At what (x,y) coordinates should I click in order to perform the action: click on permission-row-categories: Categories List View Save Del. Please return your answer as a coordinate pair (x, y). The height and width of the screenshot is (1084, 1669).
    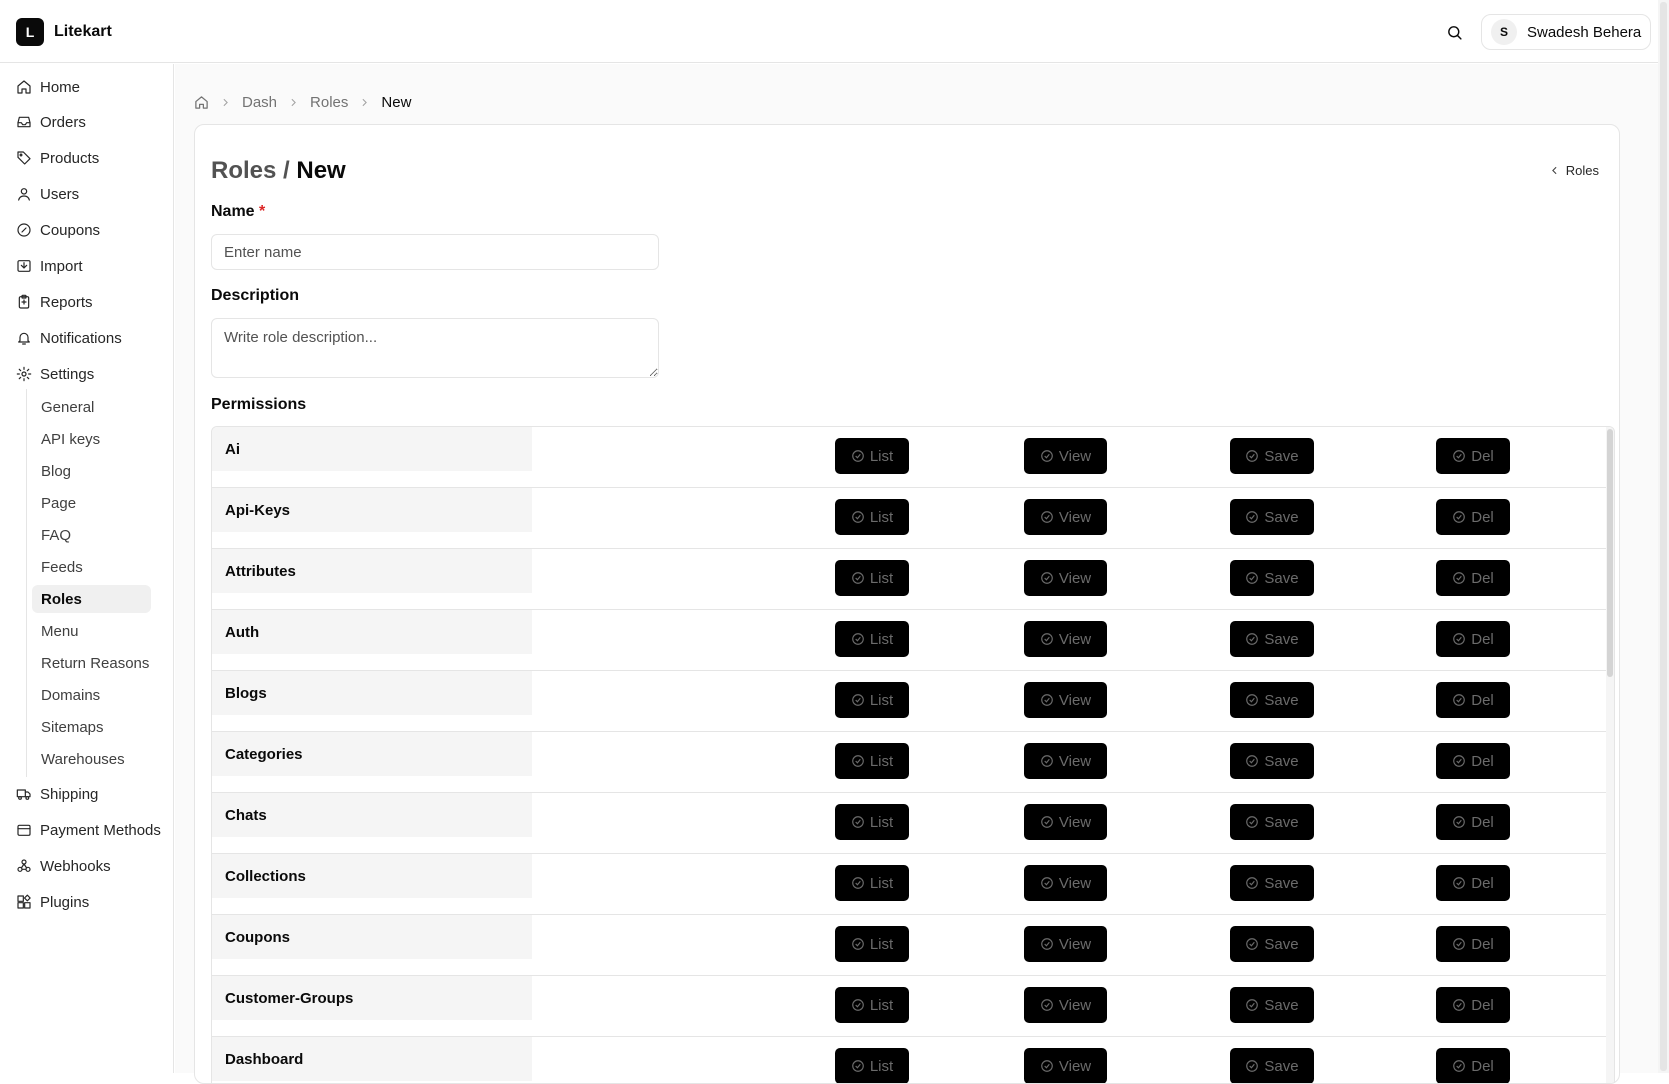
    Looking at the image, I should click on (909, 762).